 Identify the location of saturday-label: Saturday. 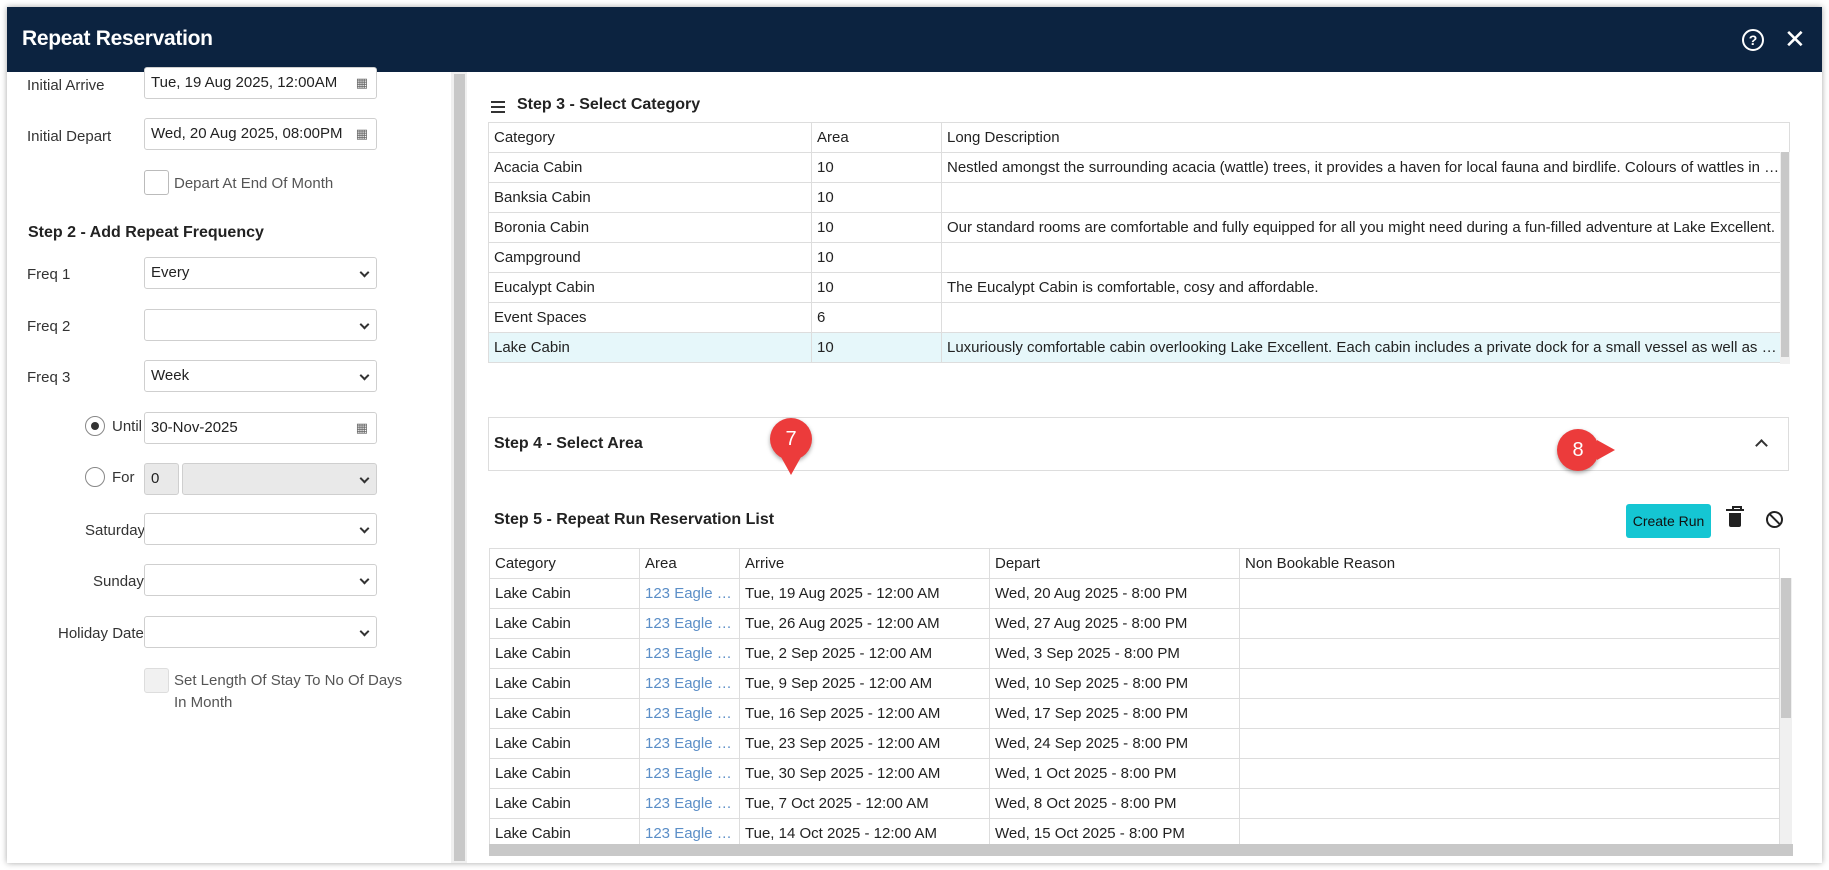
(115, 530).